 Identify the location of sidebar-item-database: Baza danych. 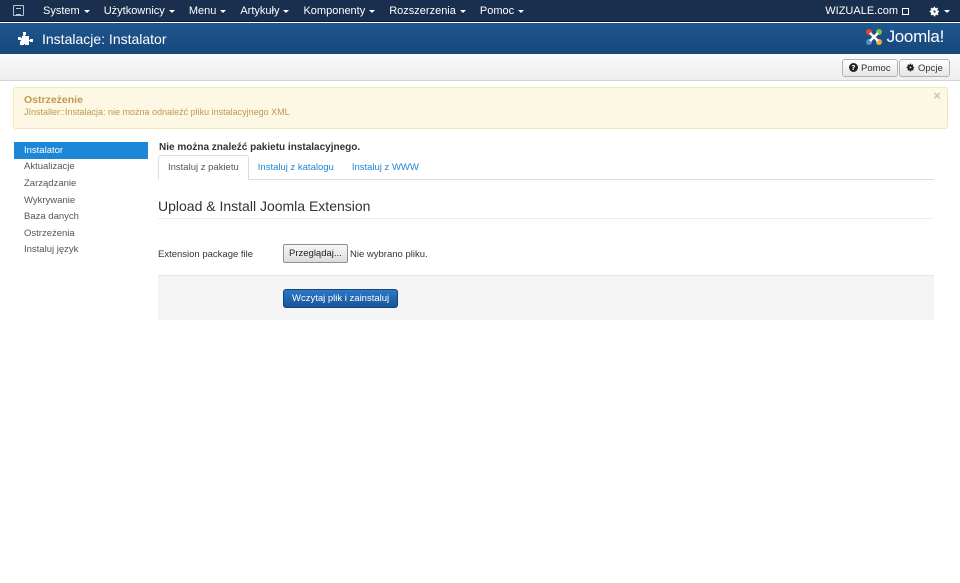
(81, 216).